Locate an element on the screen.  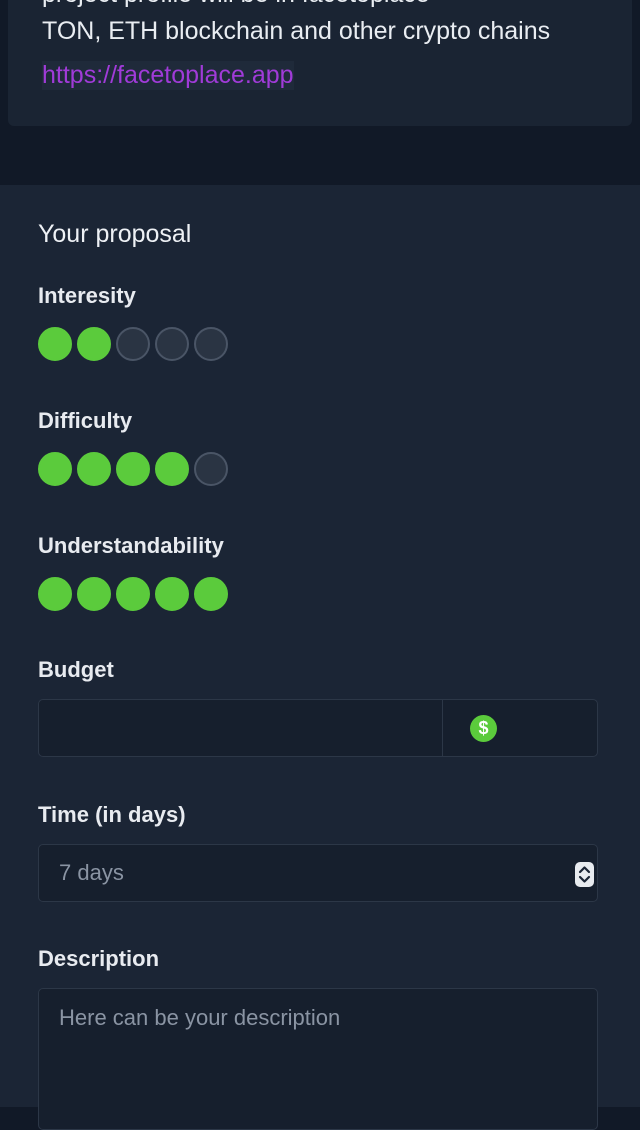
understandability-label: Understandability is located at coordinates (131, 545).